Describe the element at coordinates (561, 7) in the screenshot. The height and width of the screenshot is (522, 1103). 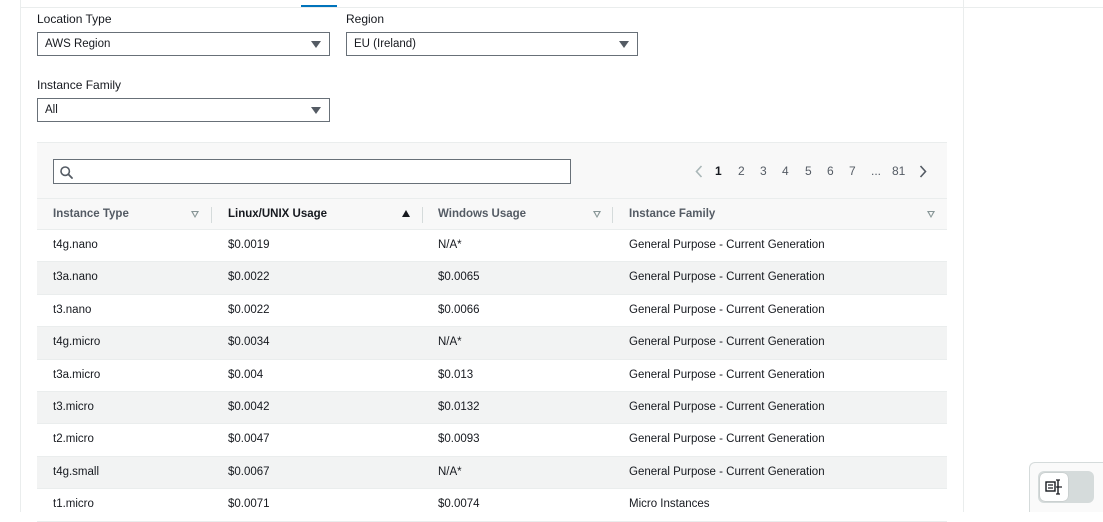
I see `tab-bar-divider` at that location.